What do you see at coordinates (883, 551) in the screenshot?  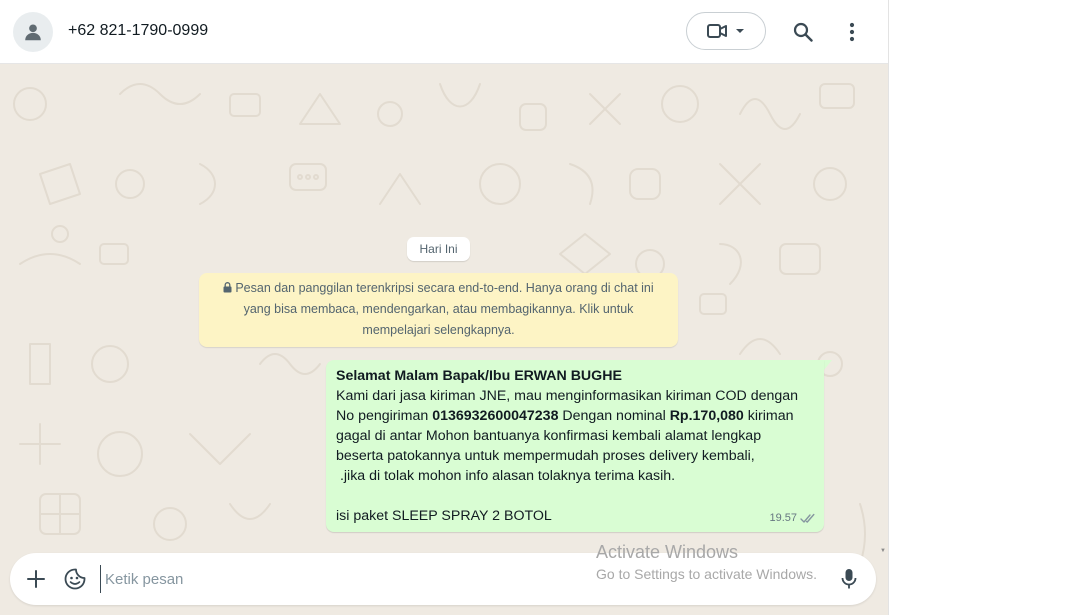 I see `scroll-down-arrow: ▼` at bounding box center [883, 551].